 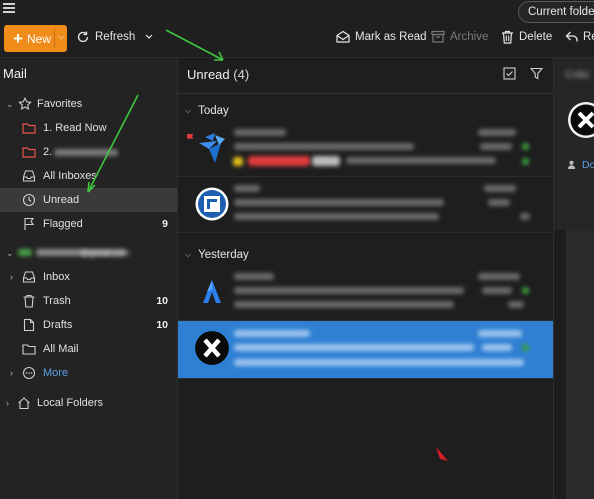 I want to click on sidebar-item-label: Inbox, so click(x=56, y=277).